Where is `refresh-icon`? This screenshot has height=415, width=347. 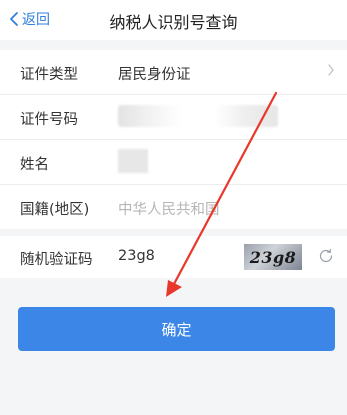
refresh-icon is located at coordinates (326, 256).